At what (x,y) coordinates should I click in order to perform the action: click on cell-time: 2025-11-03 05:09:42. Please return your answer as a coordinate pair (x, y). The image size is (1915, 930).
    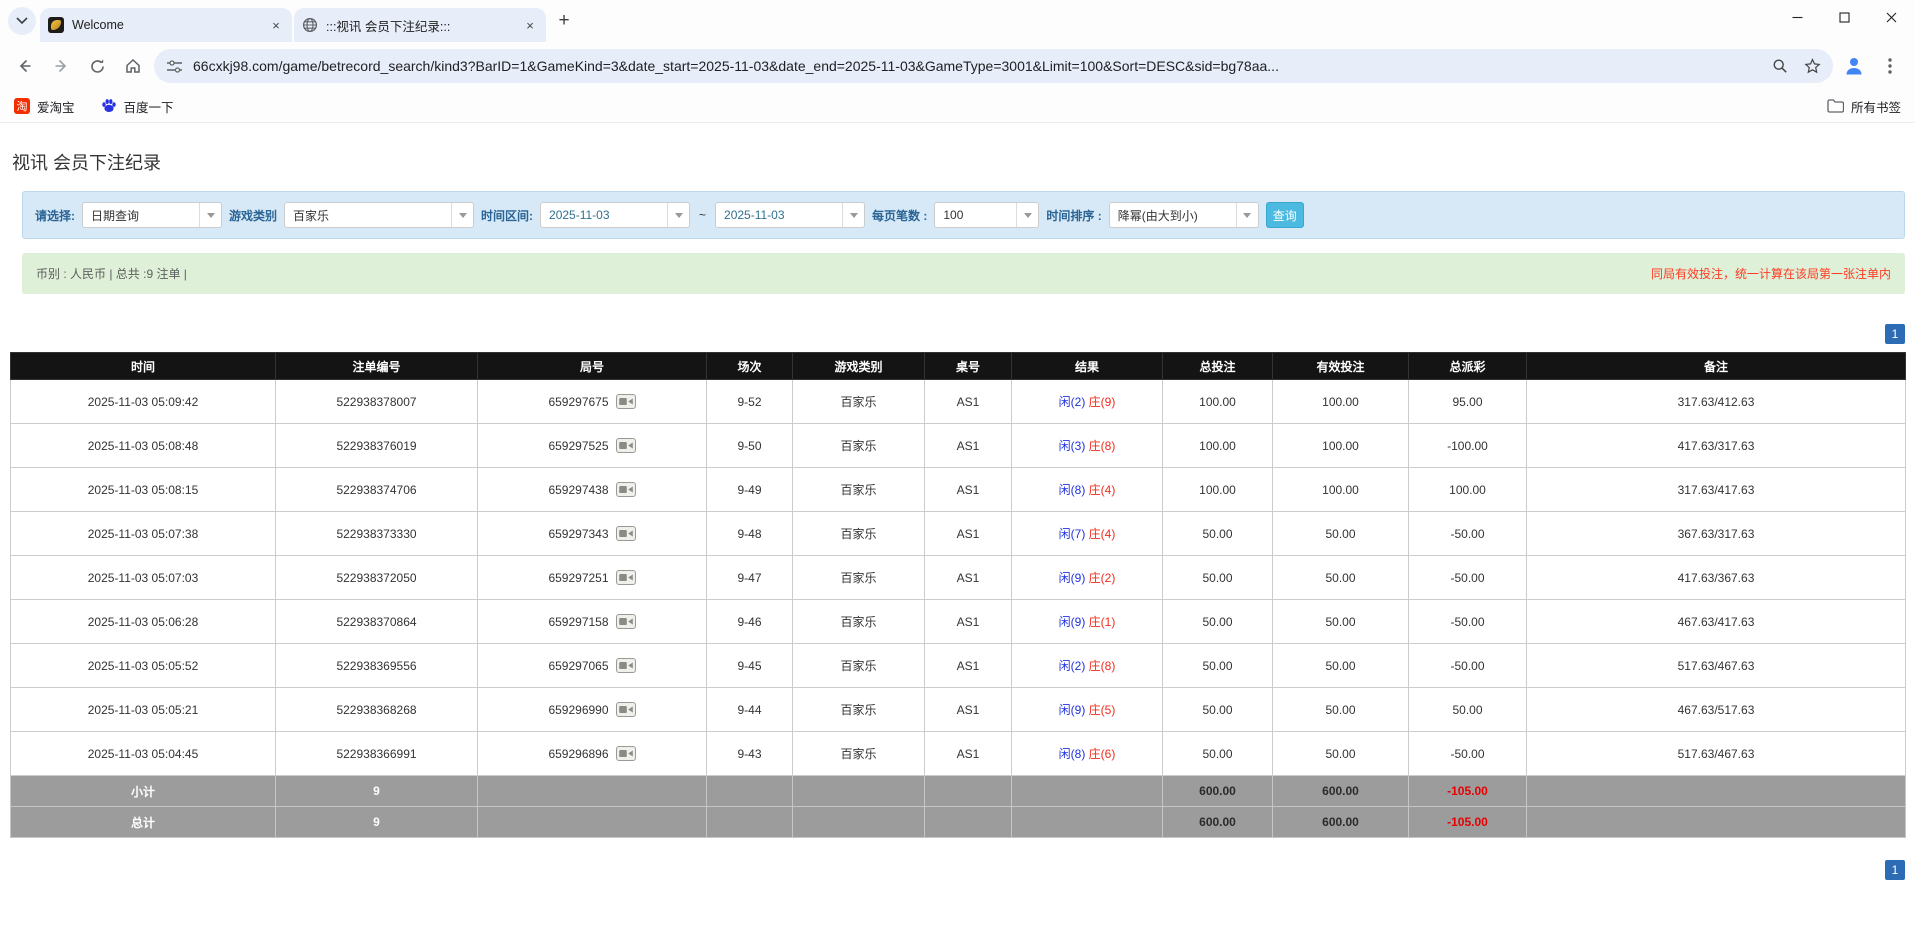
    Looking at the image, I should click on (143, 401).